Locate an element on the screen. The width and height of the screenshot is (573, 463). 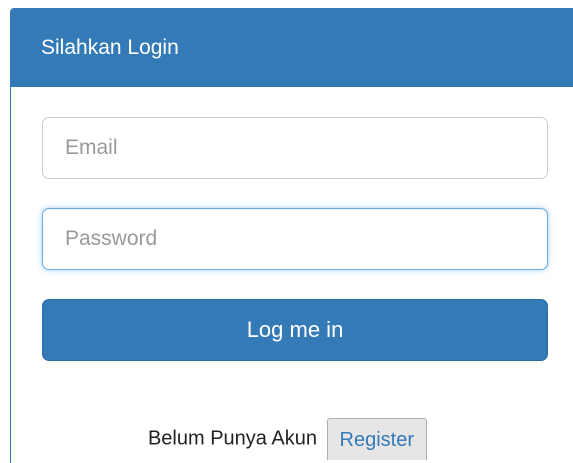
login-button: Log me in is located at coordinates (295, 330).